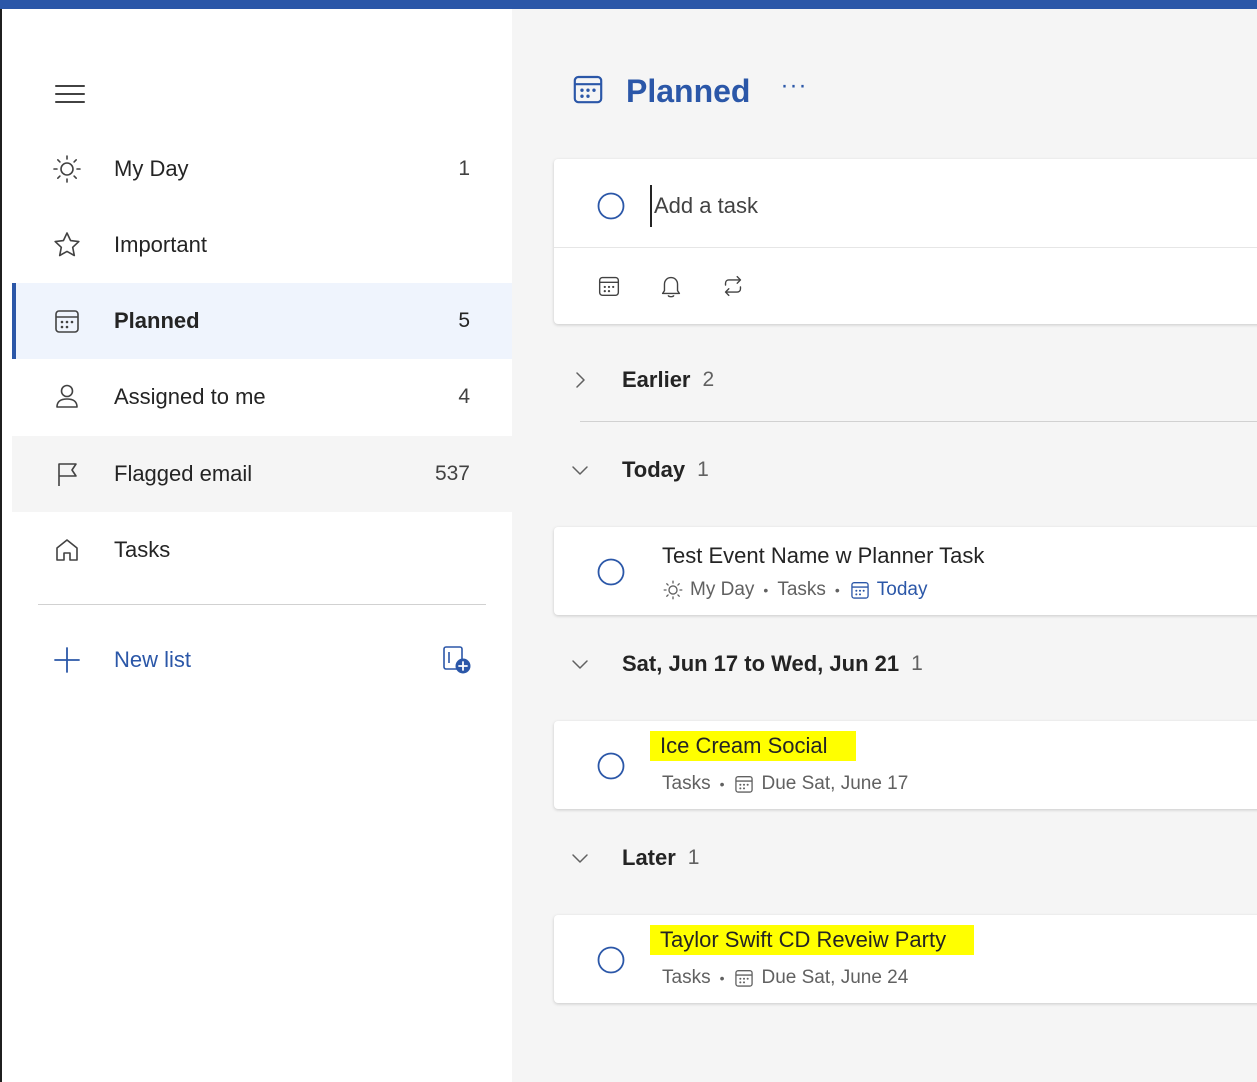 The height and width of the screenshot is (1082, 1257). What do you see at coordinates (812, 940) in the screenshot?
I see `task-title: Taylor Swift CD Reveiw Party` at bounding box center [812, 940].